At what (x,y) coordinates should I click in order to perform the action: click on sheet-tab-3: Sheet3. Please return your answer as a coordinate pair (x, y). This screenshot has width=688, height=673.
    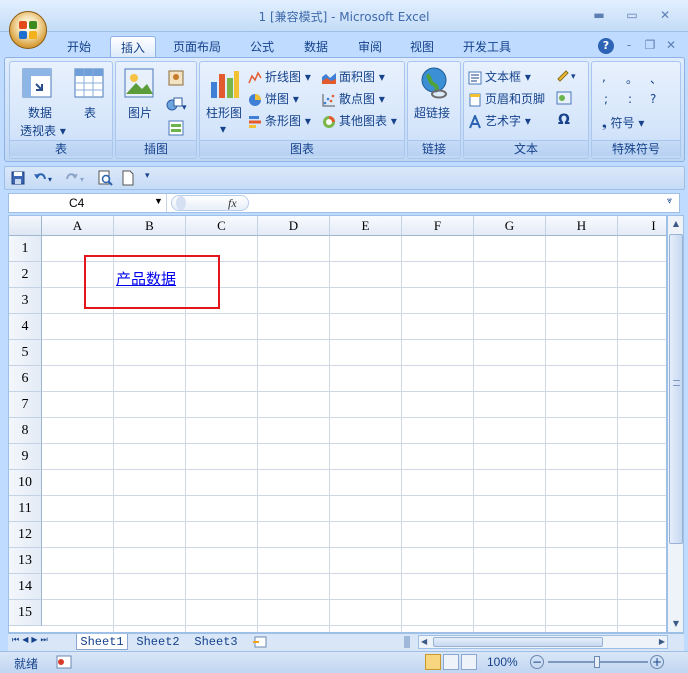
    Looking at the image, I should click on (216, 642).